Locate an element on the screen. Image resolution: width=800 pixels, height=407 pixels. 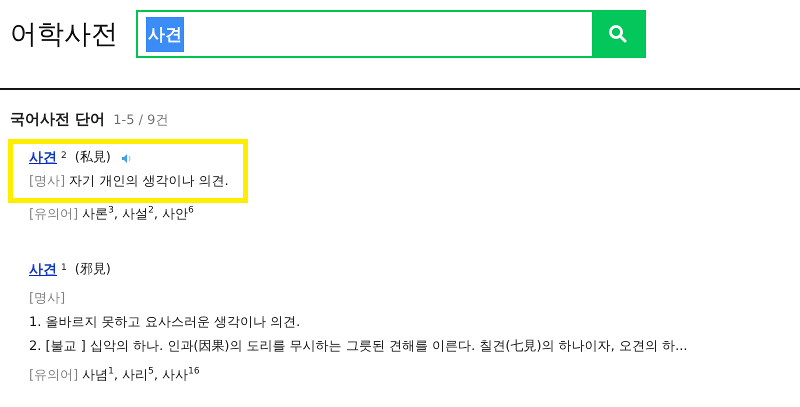
homonym-number: 1 is located at coordinates (64, 269).